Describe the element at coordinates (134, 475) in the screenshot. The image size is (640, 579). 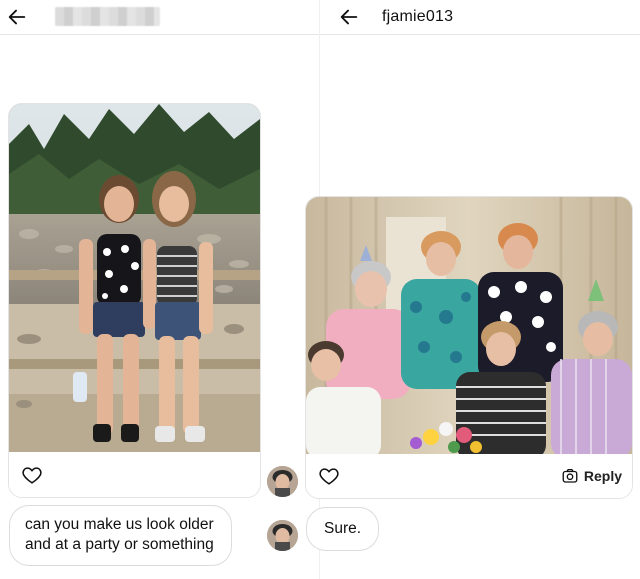
I see `card-footer` at that location.